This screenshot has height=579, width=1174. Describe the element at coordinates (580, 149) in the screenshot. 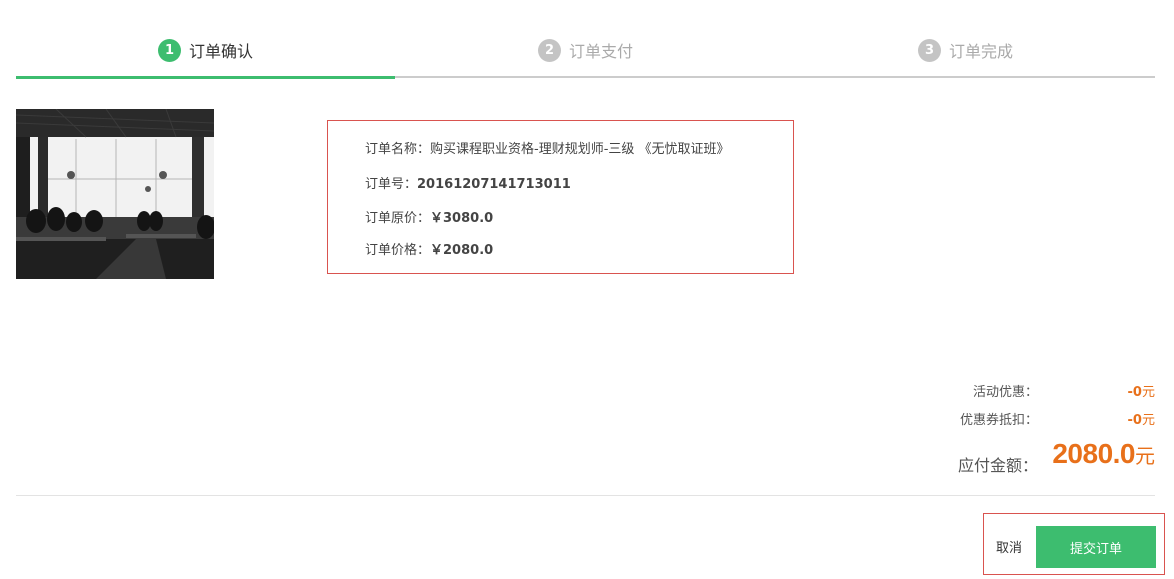

I see `order-name-value: 购买课程职业资格-理财规划师-三级 《无忧取证班》` at that location.